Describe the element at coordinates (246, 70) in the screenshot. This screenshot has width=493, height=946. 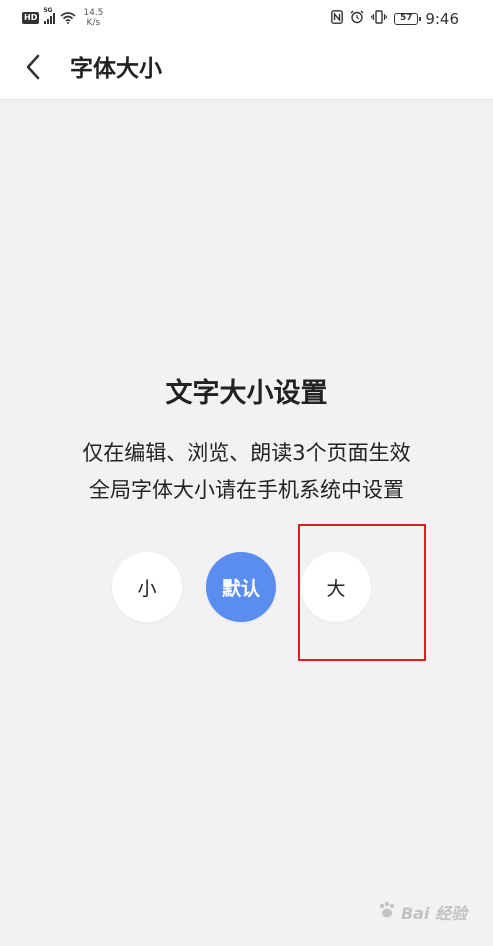
I see `navigation-bar: 字体大小` at that location.